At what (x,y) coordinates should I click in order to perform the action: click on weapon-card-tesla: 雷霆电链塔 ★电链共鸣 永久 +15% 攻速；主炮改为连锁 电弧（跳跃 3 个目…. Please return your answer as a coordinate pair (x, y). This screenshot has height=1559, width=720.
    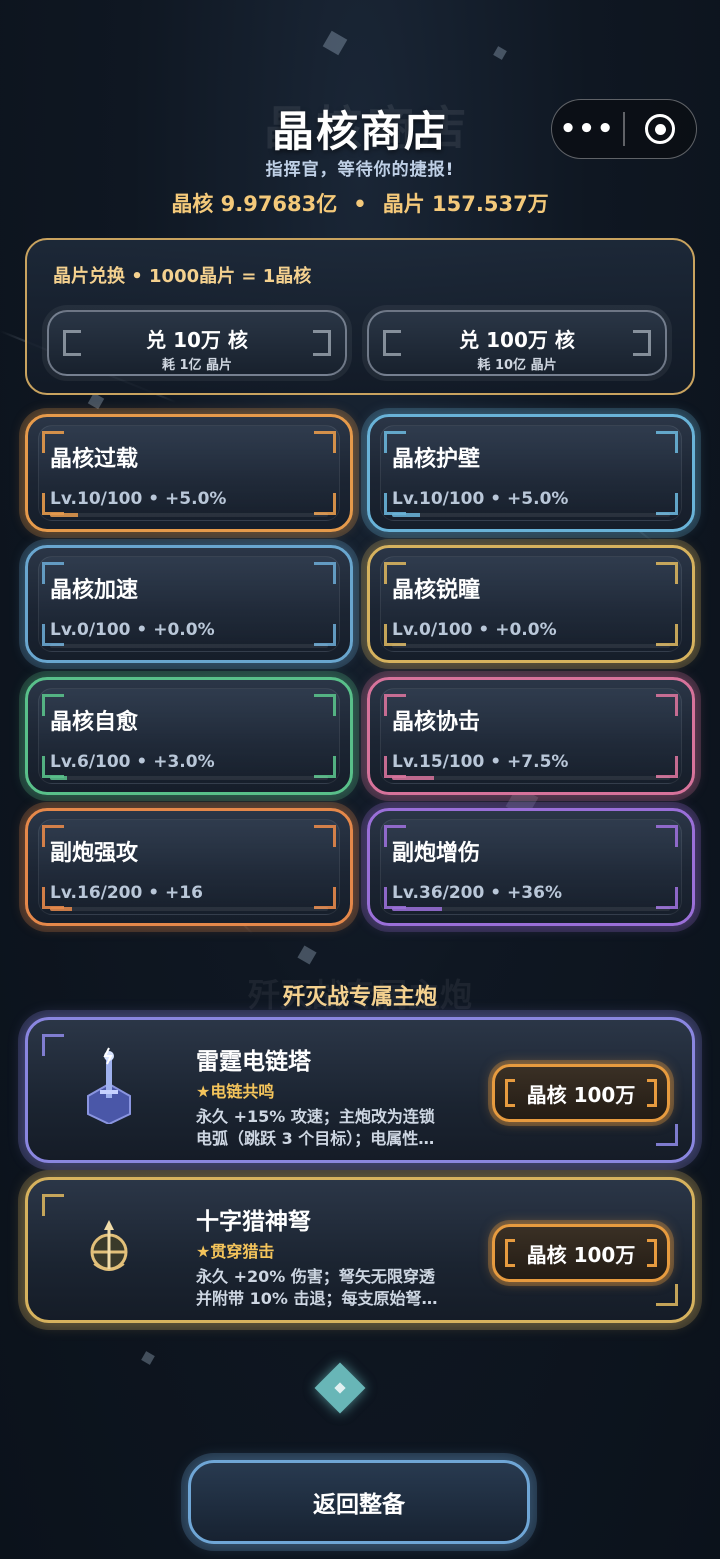
    Looking at the image, I should click on (360, 1090).